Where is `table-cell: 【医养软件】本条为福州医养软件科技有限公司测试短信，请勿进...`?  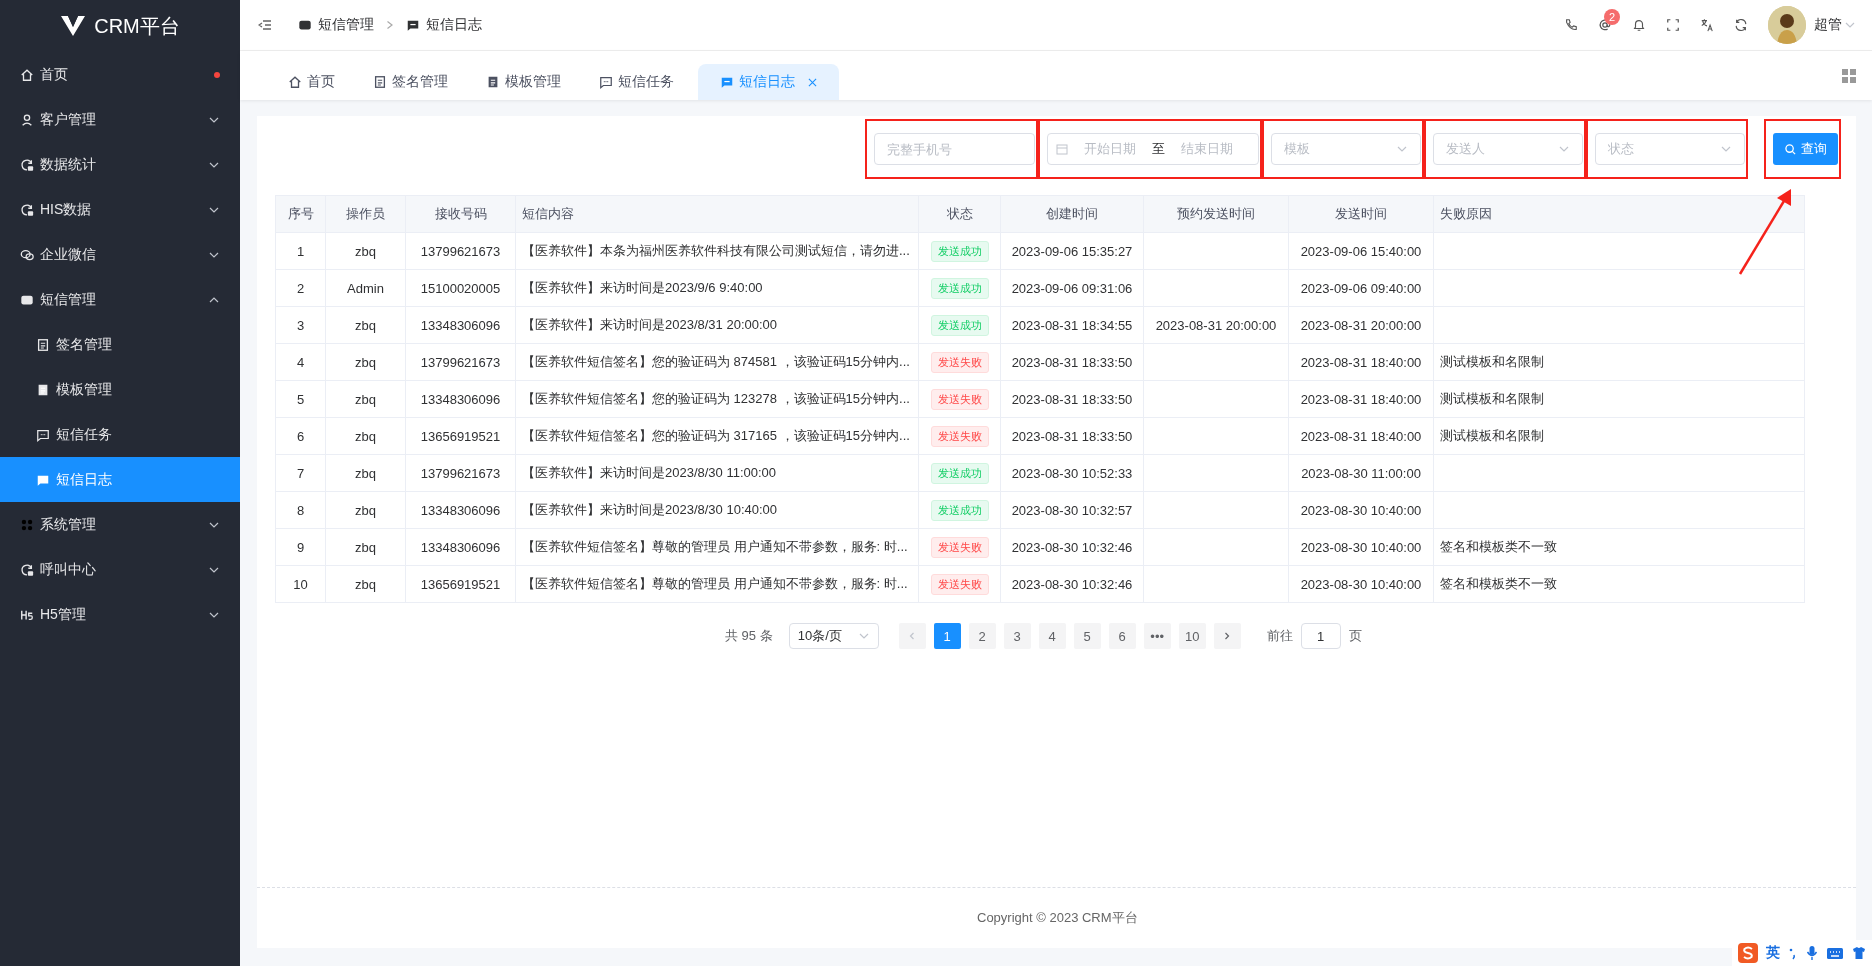 table-cell: 【医养软件】本条为福州医养软件科技有限公司测试短信，请勿进... is located at coordinates (717, 251).